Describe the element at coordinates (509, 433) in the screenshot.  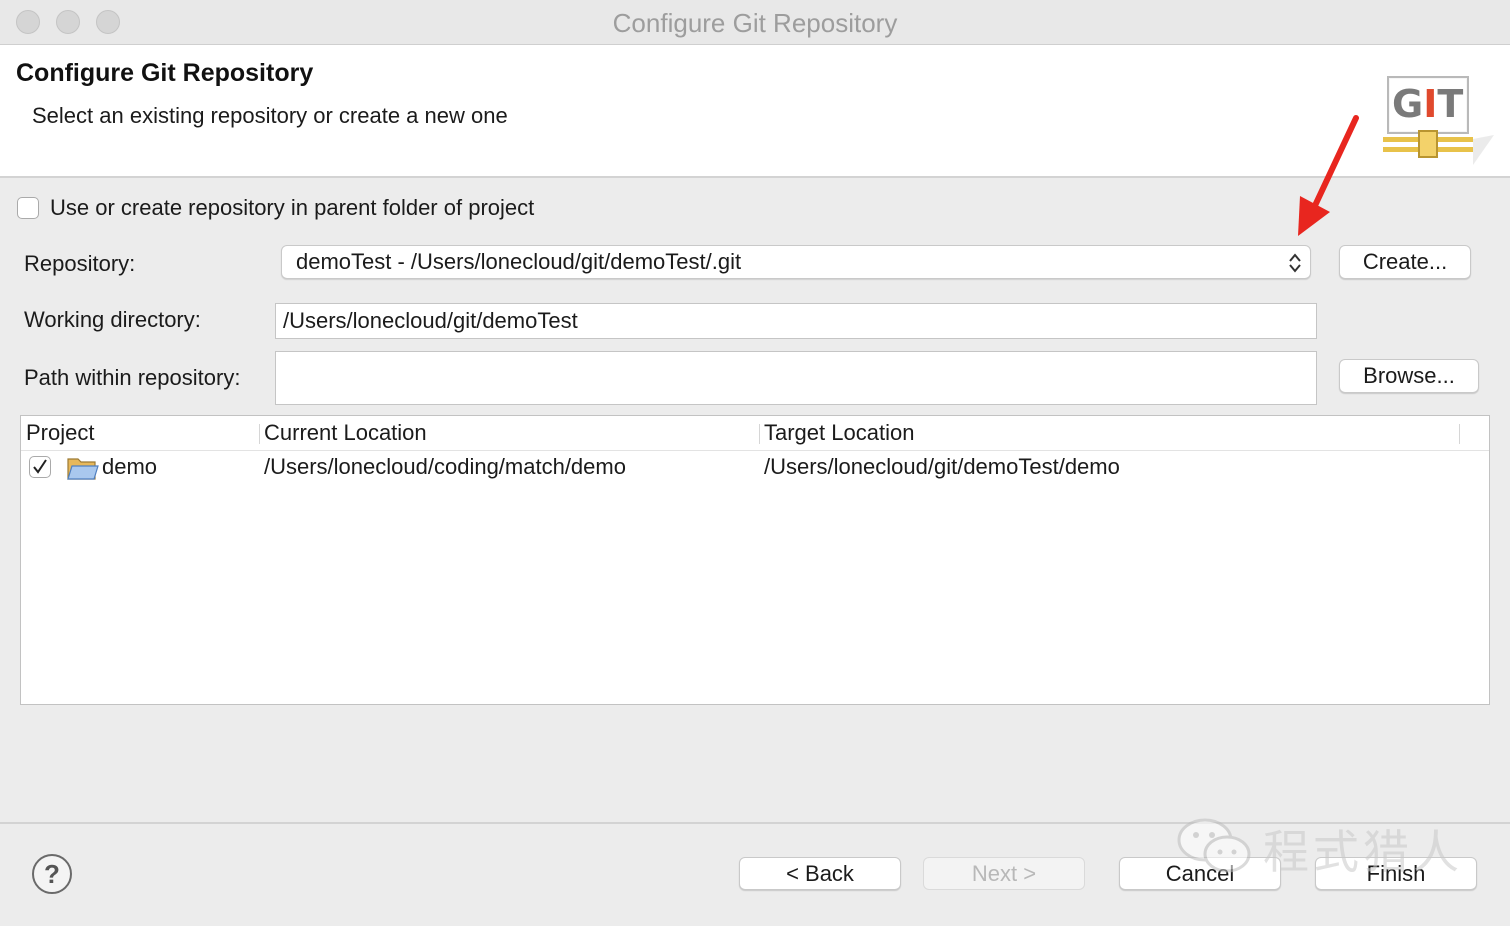
I see `column-header-current-location: Current Location` at that location.